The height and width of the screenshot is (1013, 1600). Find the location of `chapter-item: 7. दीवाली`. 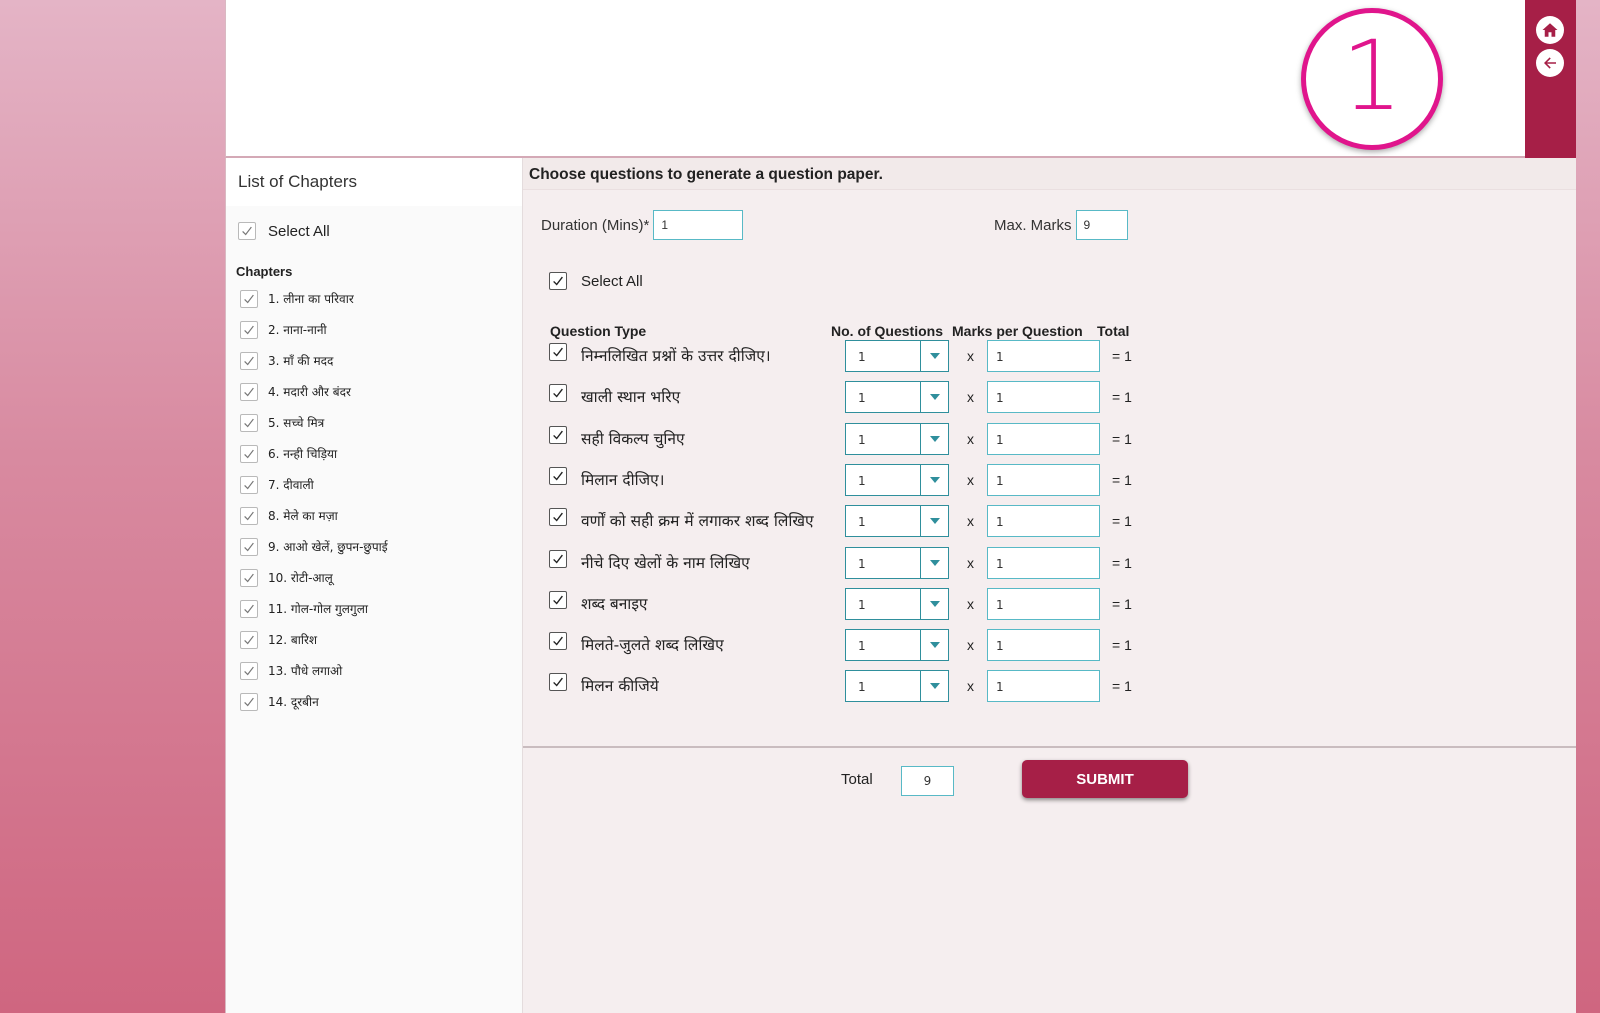

chapter-item: 7. दीवाली is located at coordinates (381, 484).